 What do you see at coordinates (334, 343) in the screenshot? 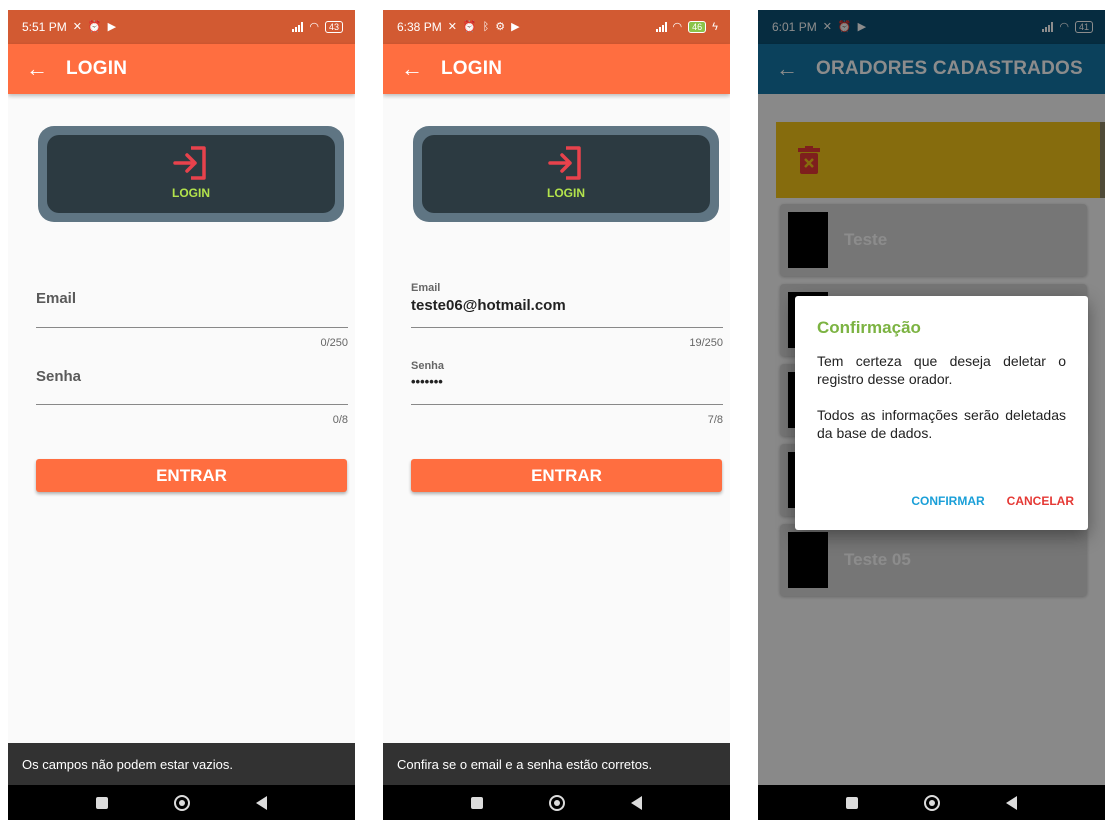
I see `email-counter: 0/250` at bounding box center [334, 343].